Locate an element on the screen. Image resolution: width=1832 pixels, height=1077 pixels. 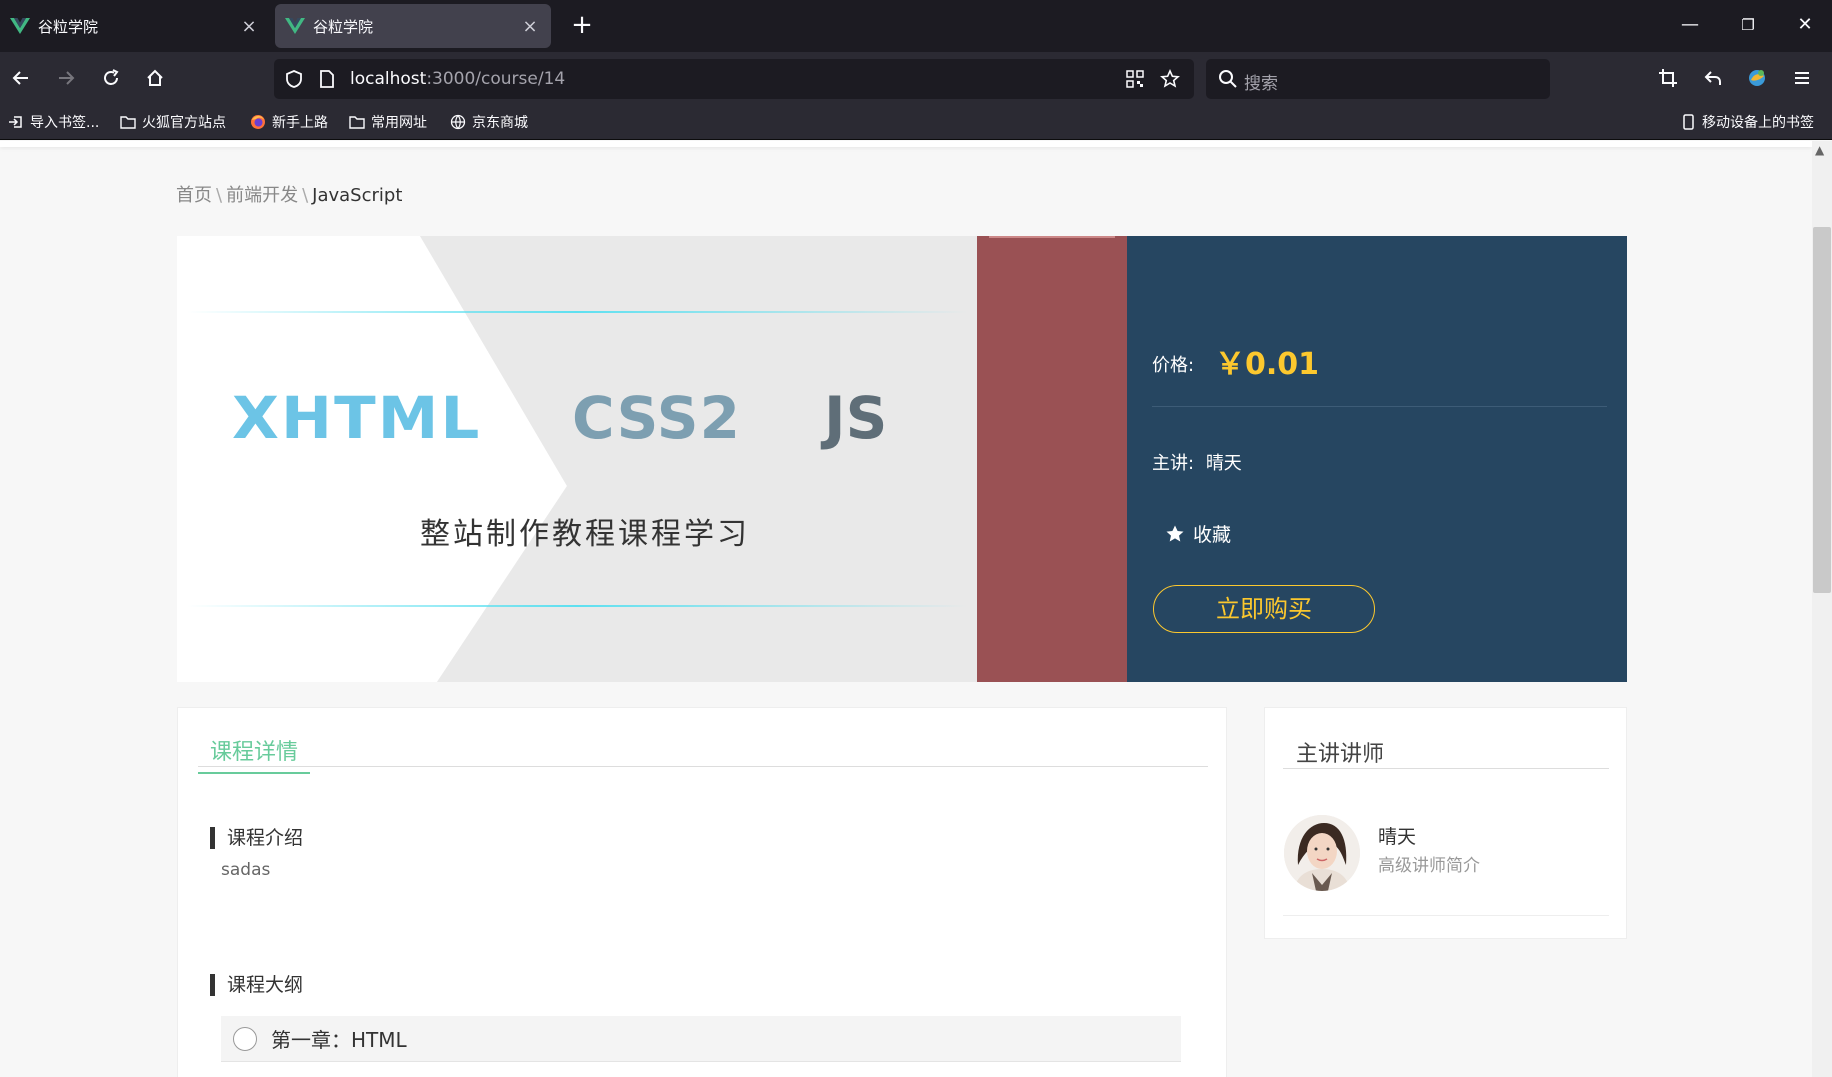
extension-button is located at coordinates (1757, 78).